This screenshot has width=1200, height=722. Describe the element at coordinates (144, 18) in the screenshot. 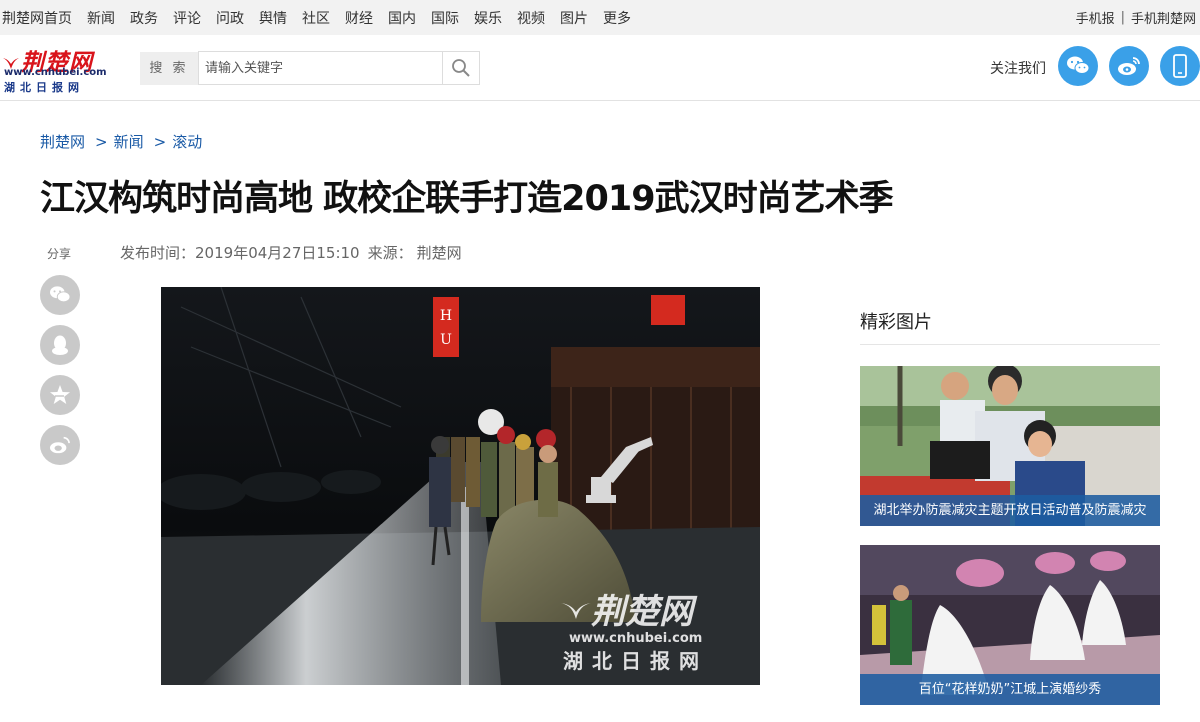

I see `topnav-item-government: 政务` at that location.